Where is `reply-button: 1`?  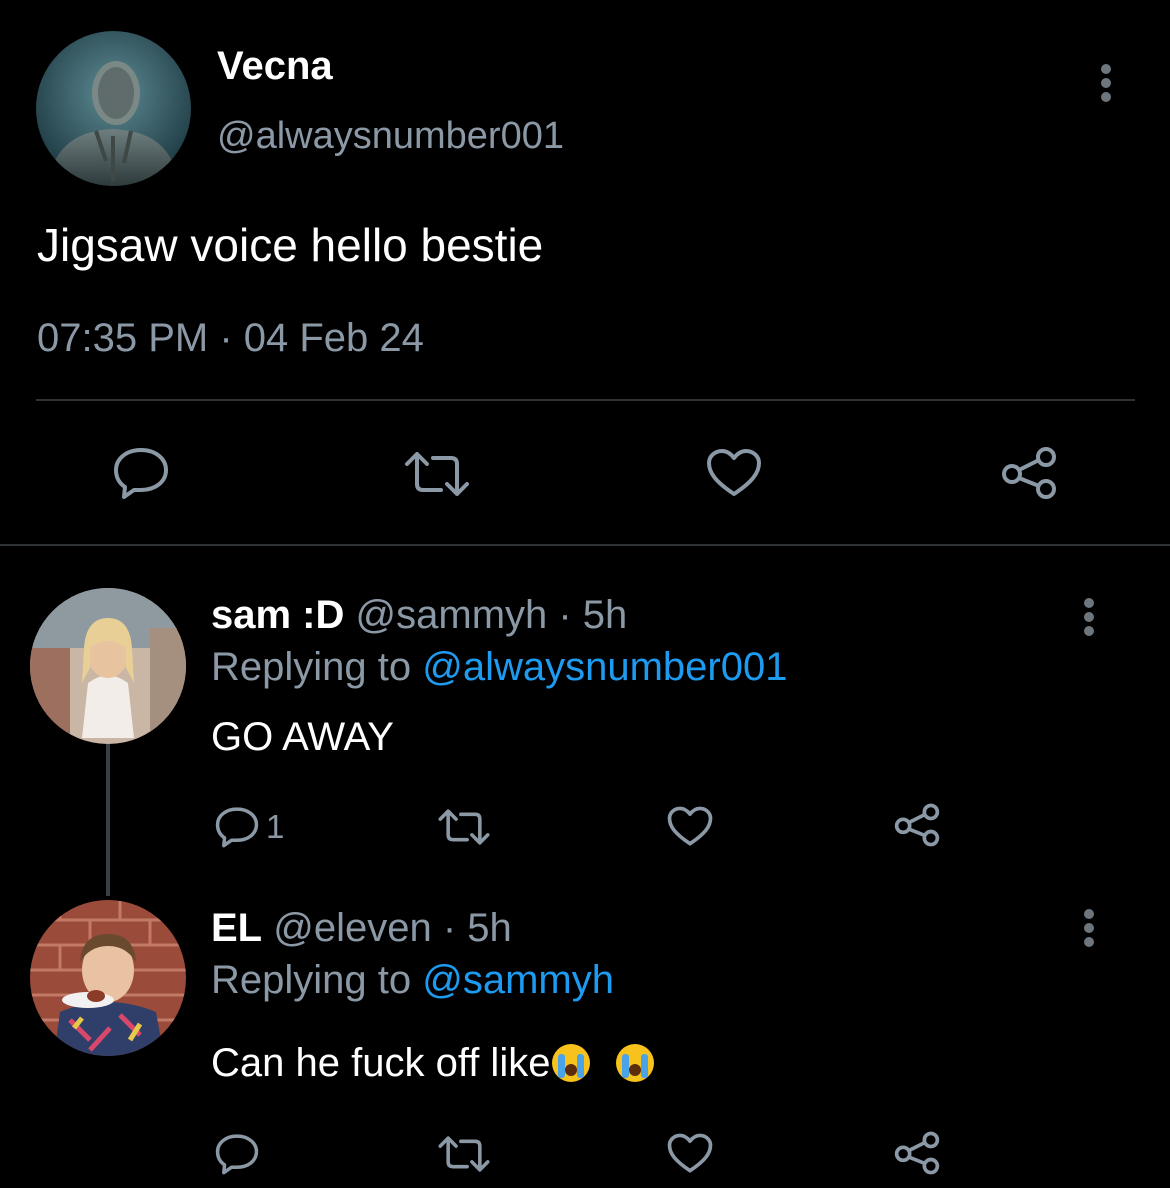
reply-button: 1 is located at coordinates (249, 827).